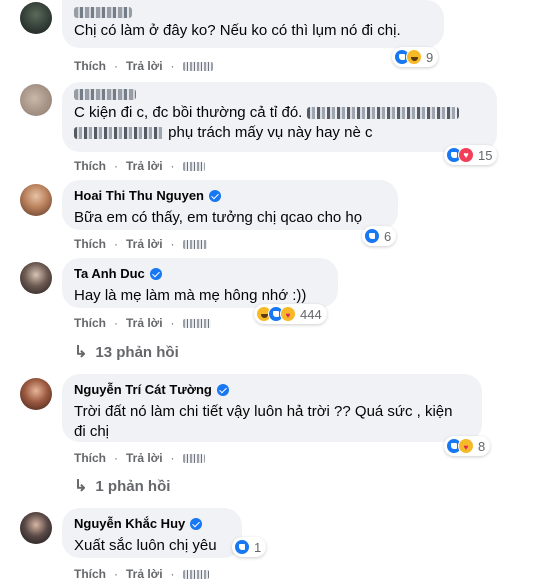  Describe the element at coordinates (485, 155) in the screenshot. I see `reaction-count: 15` at that location.